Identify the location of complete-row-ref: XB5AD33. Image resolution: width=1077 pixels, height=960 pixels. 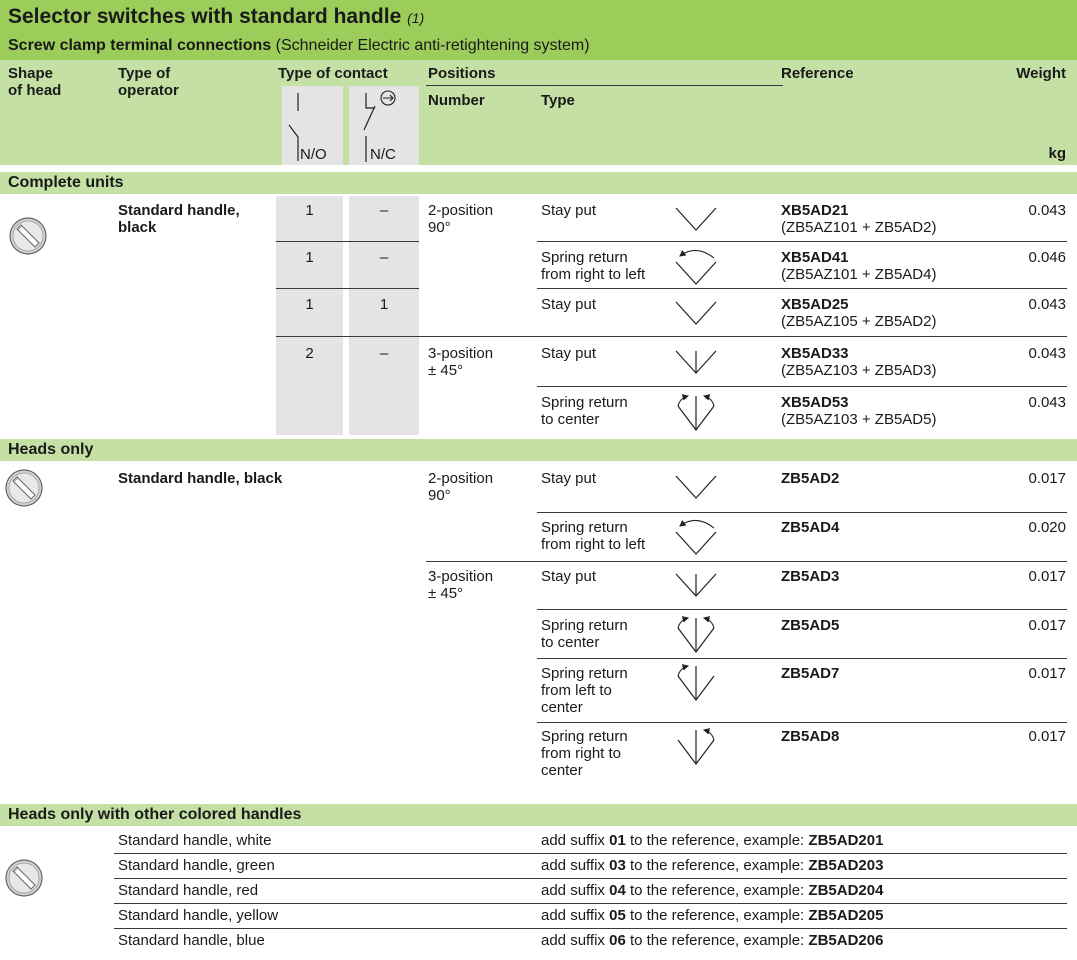
(815, 353).